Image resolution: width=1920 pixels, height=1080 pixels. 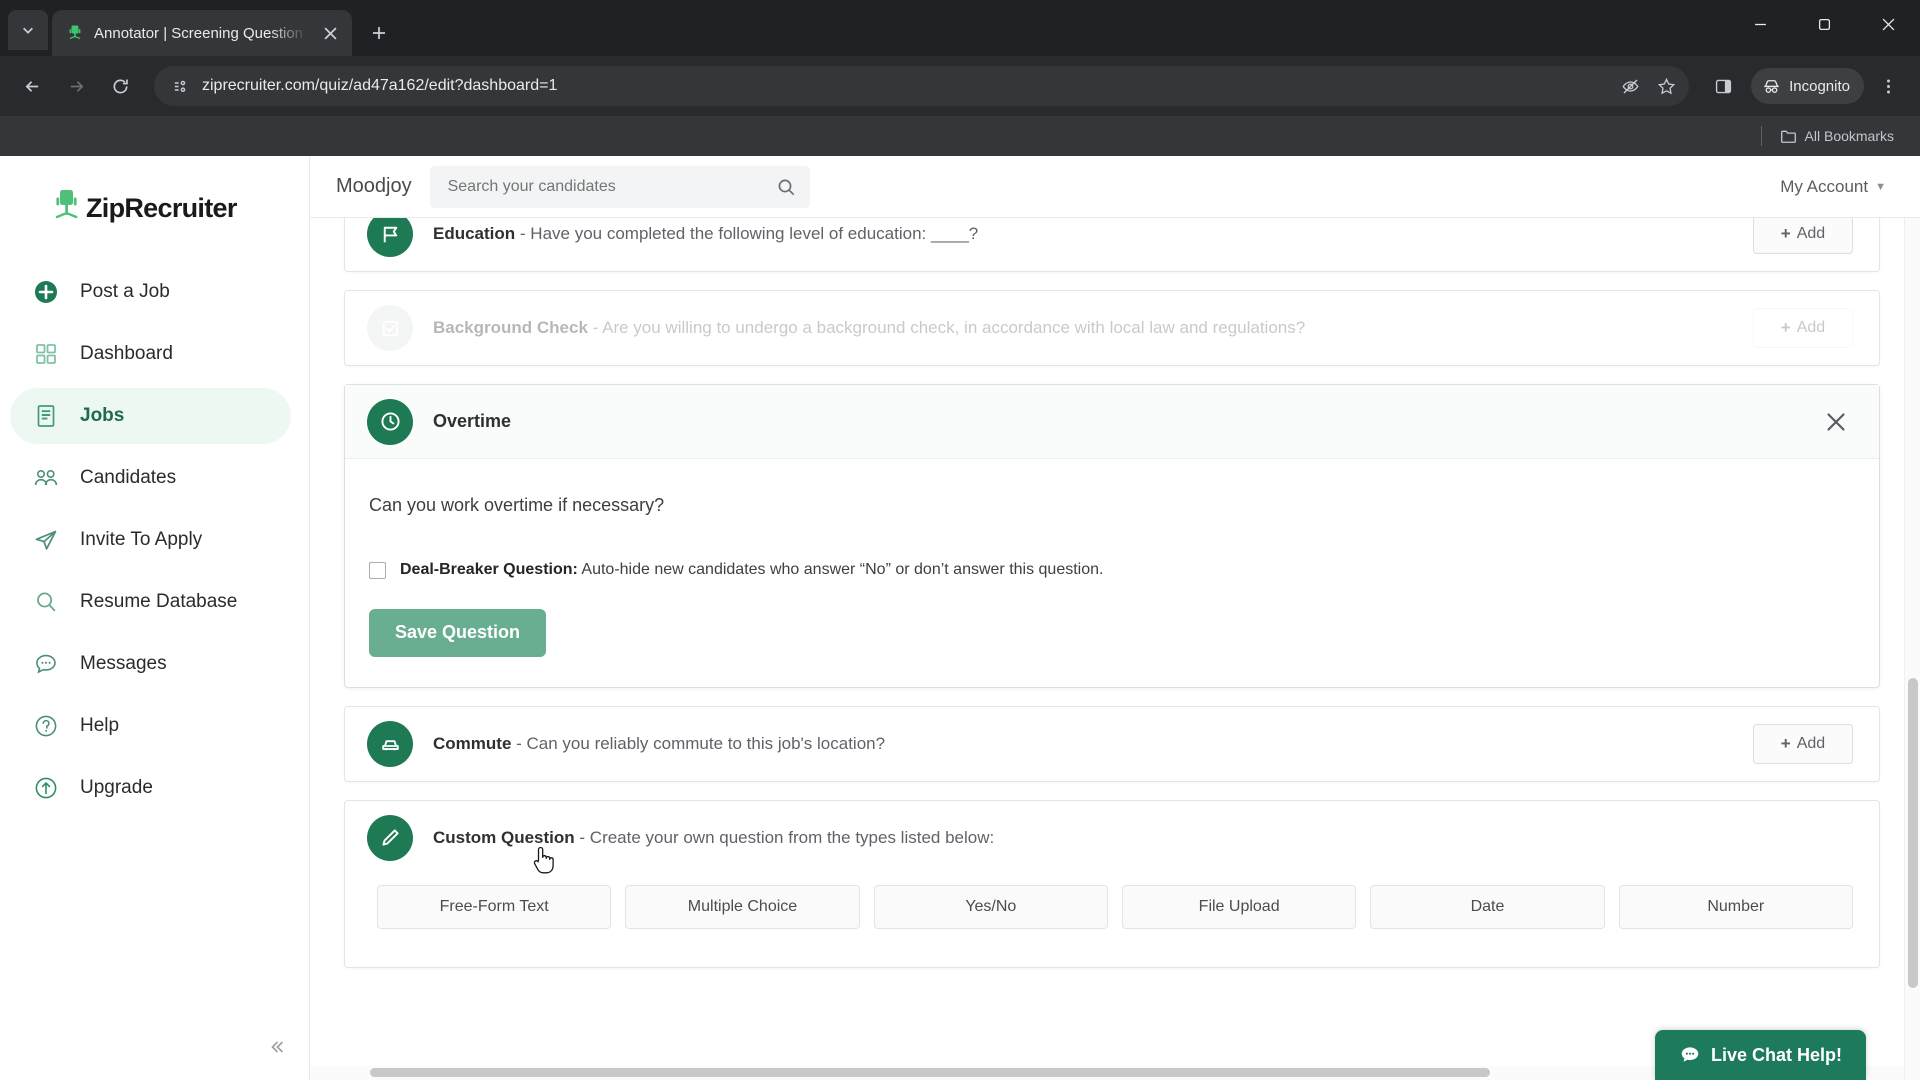 What do you see at coordinates (1760, 24) in the screenshot?
I see `minimize-button` at bounding box center [1760, 24].